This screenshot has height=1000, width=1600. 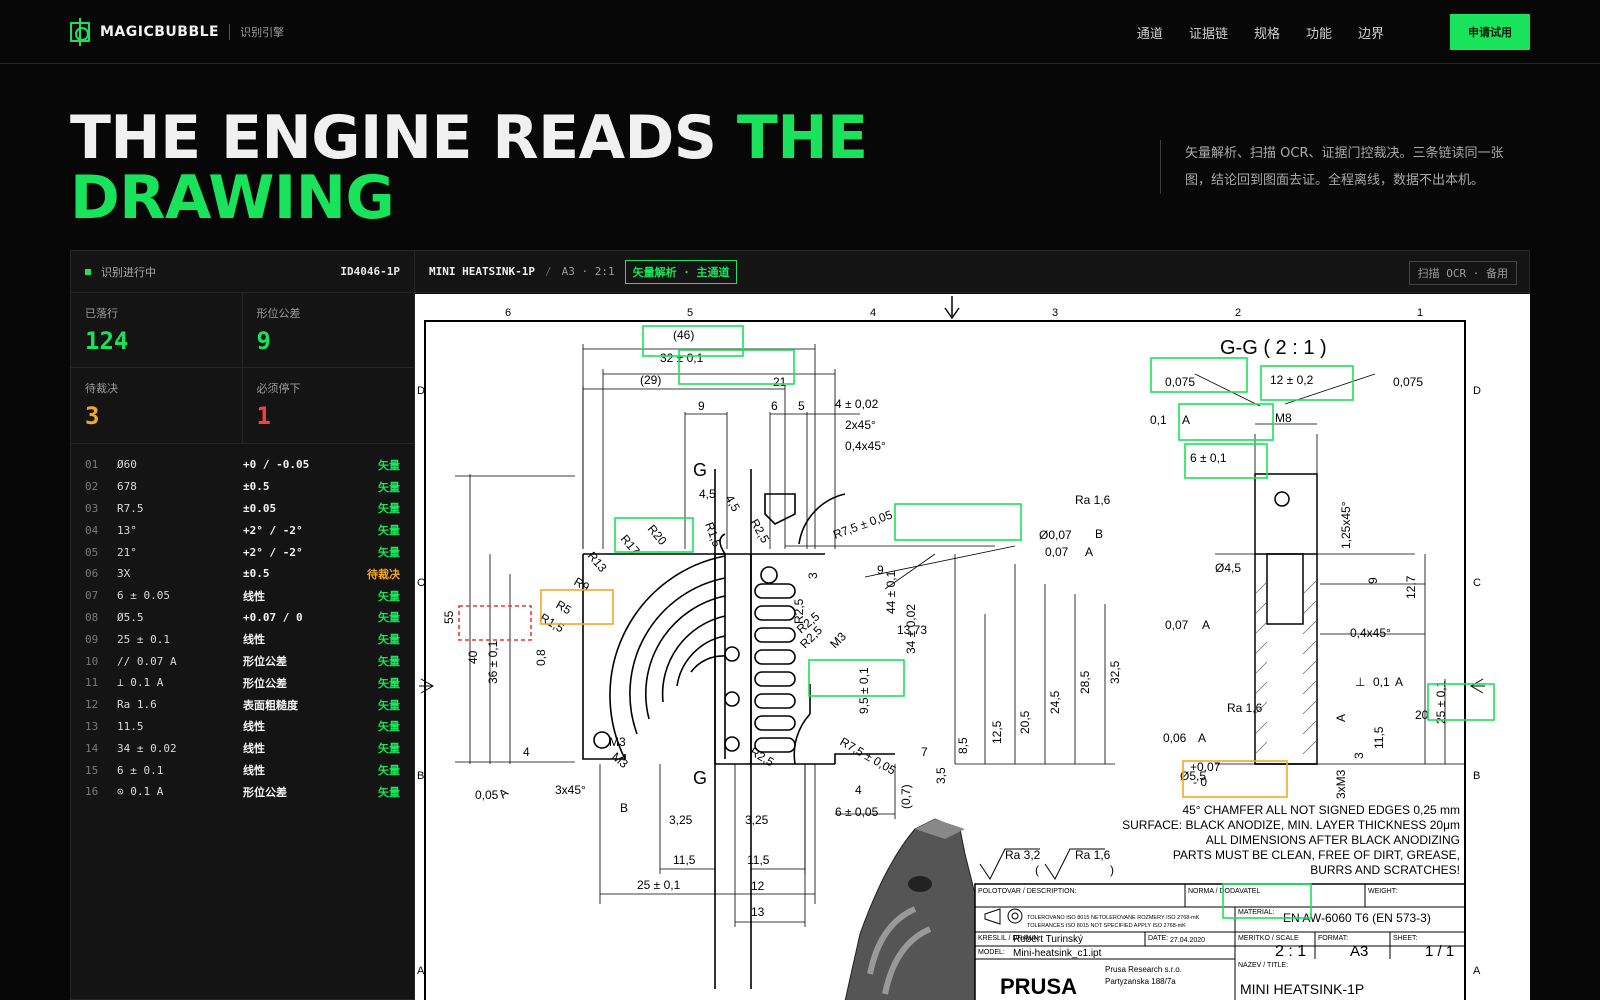 I want to click on row-tolerance: ±0.05, so click(x=260, y=508).